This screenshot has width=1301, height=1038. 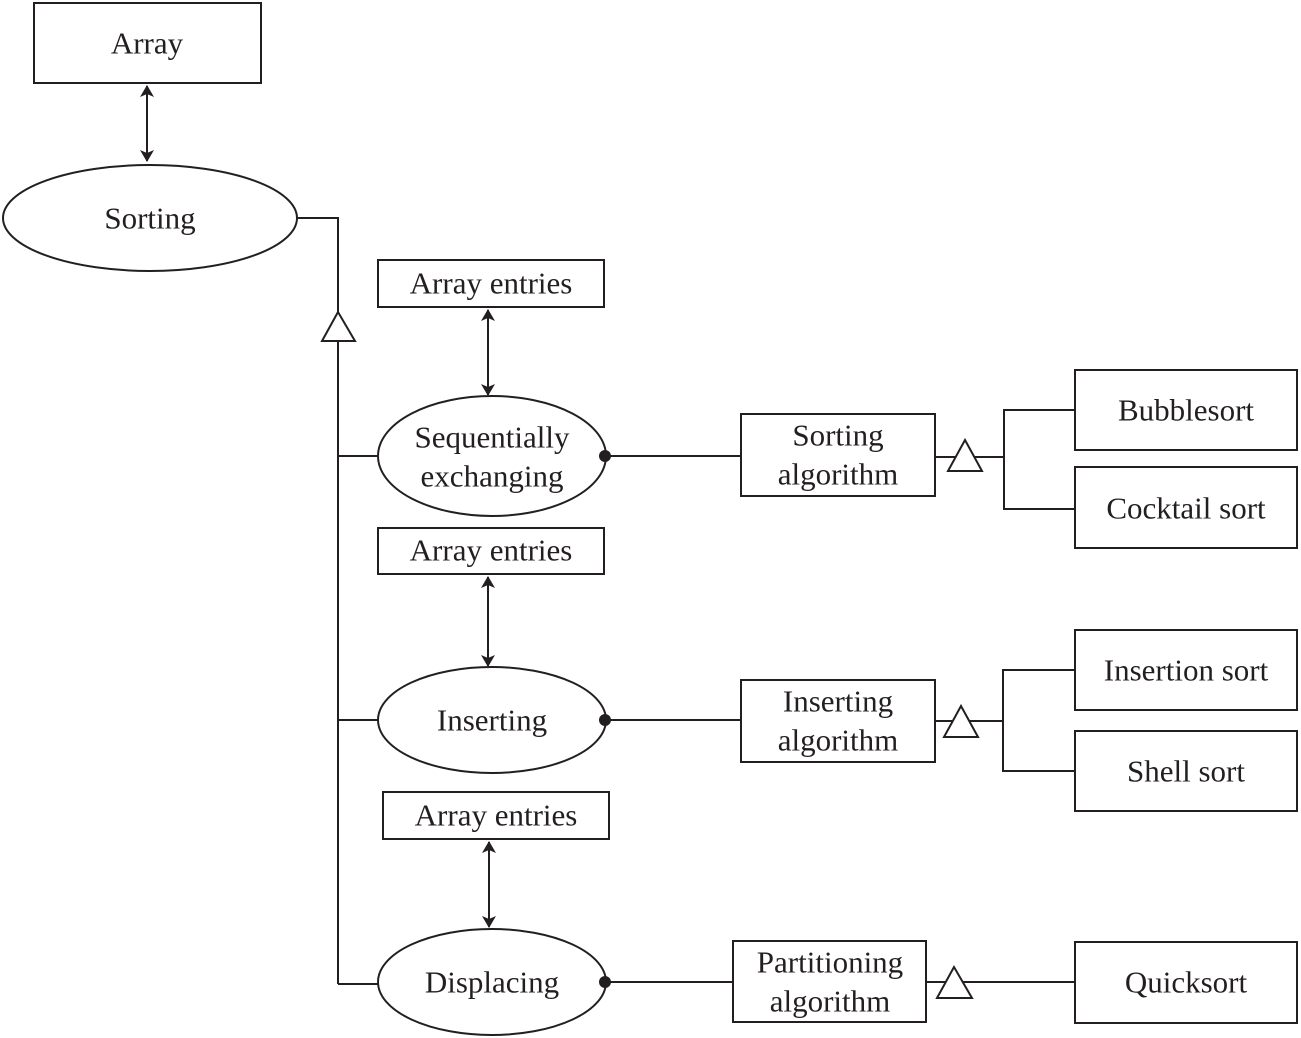 I want to click on partitioning-algorithm-node: Partitioning algorithm, so click(x=829, y=981).